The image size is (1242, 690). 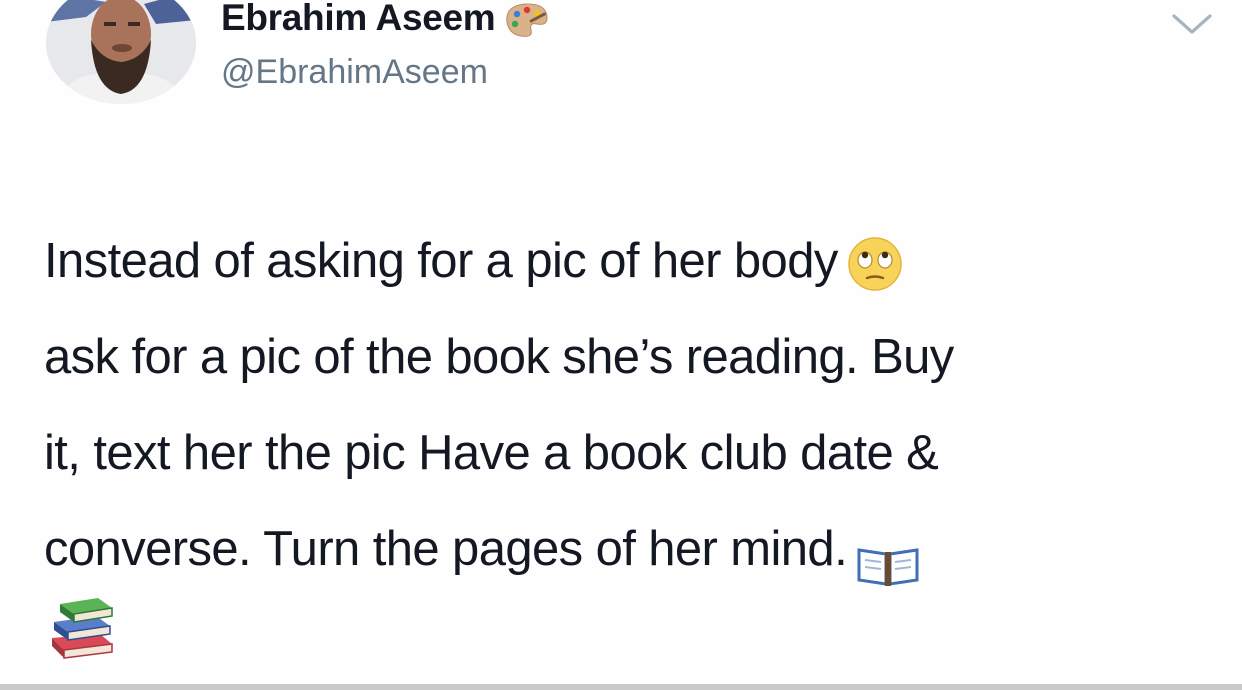 What do you see at coordinates (526, 20) in the screenshot?
I see `artist-palette-icon` at bounding box center [526, 20].